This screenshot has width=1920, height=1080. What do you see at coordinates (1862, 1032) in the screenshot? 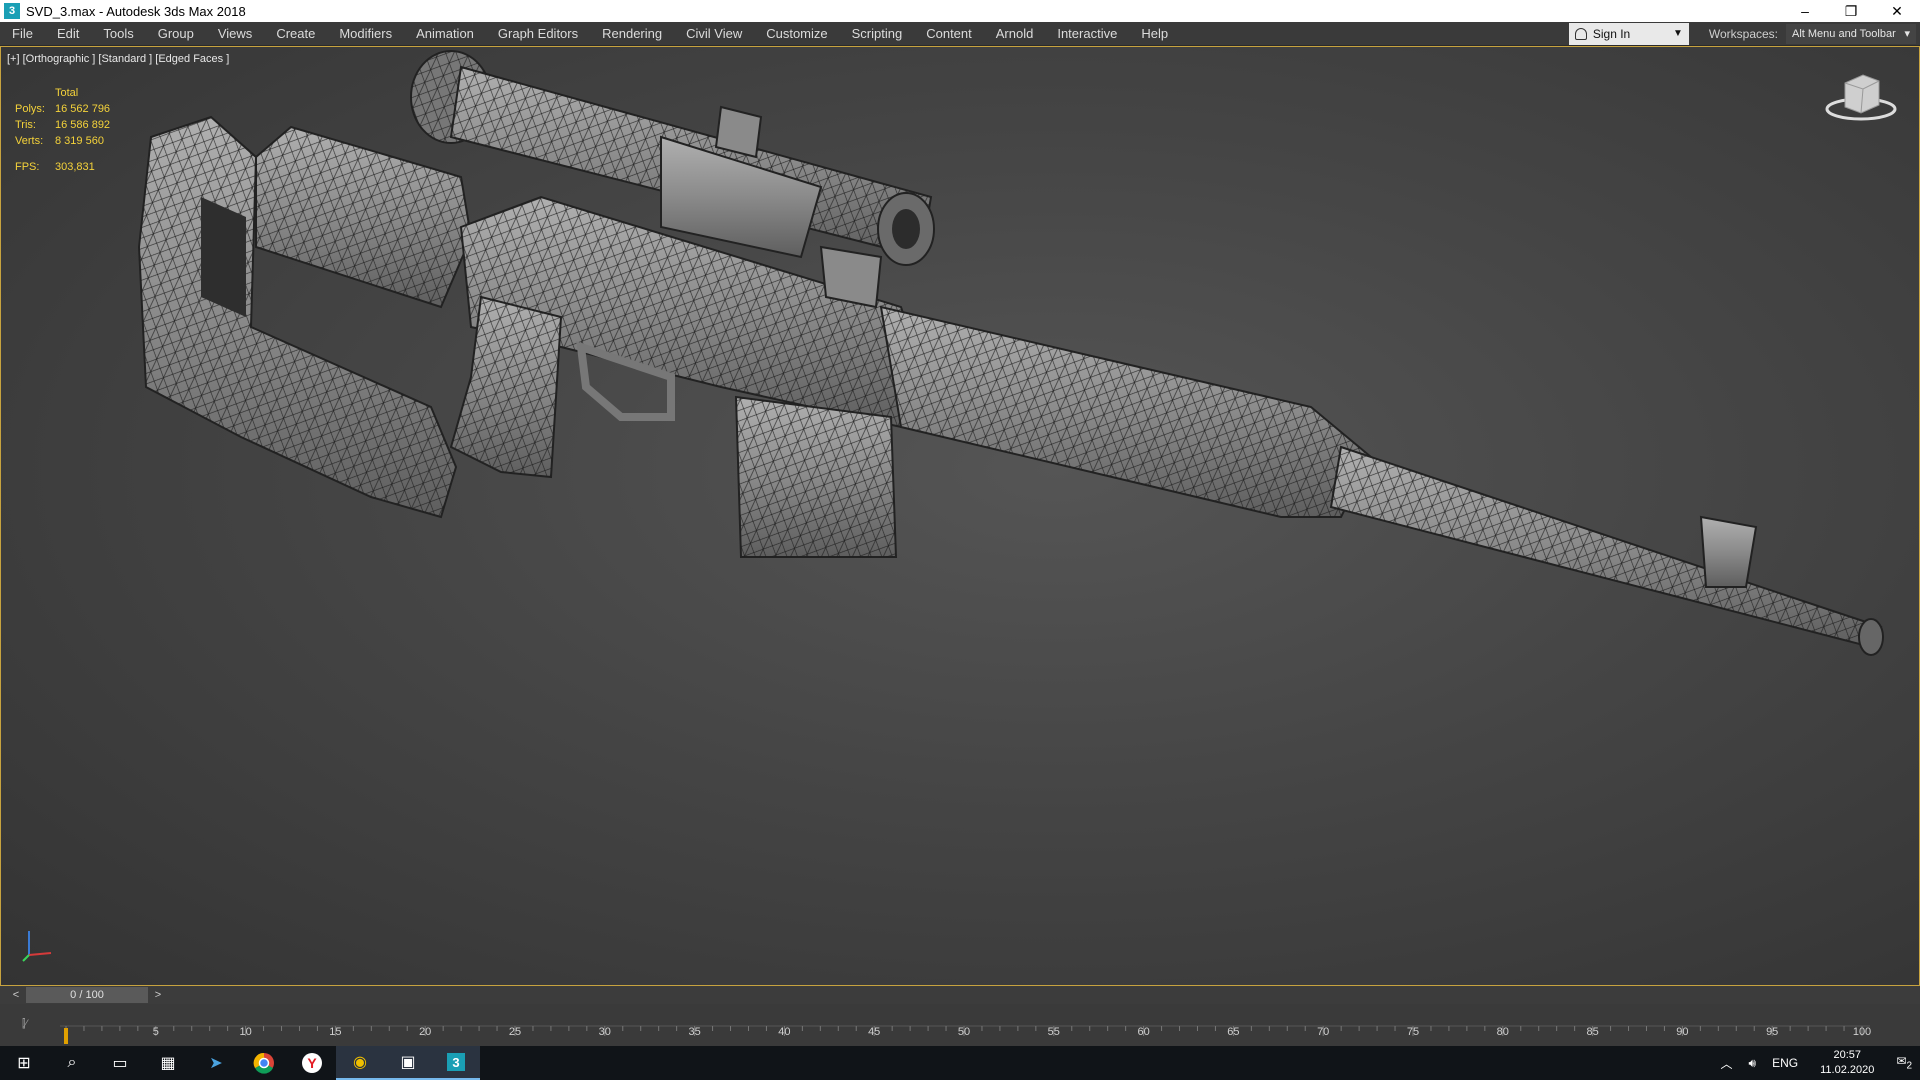
I see `track-tick-label: 100` at bounding box center [1862, 1032].